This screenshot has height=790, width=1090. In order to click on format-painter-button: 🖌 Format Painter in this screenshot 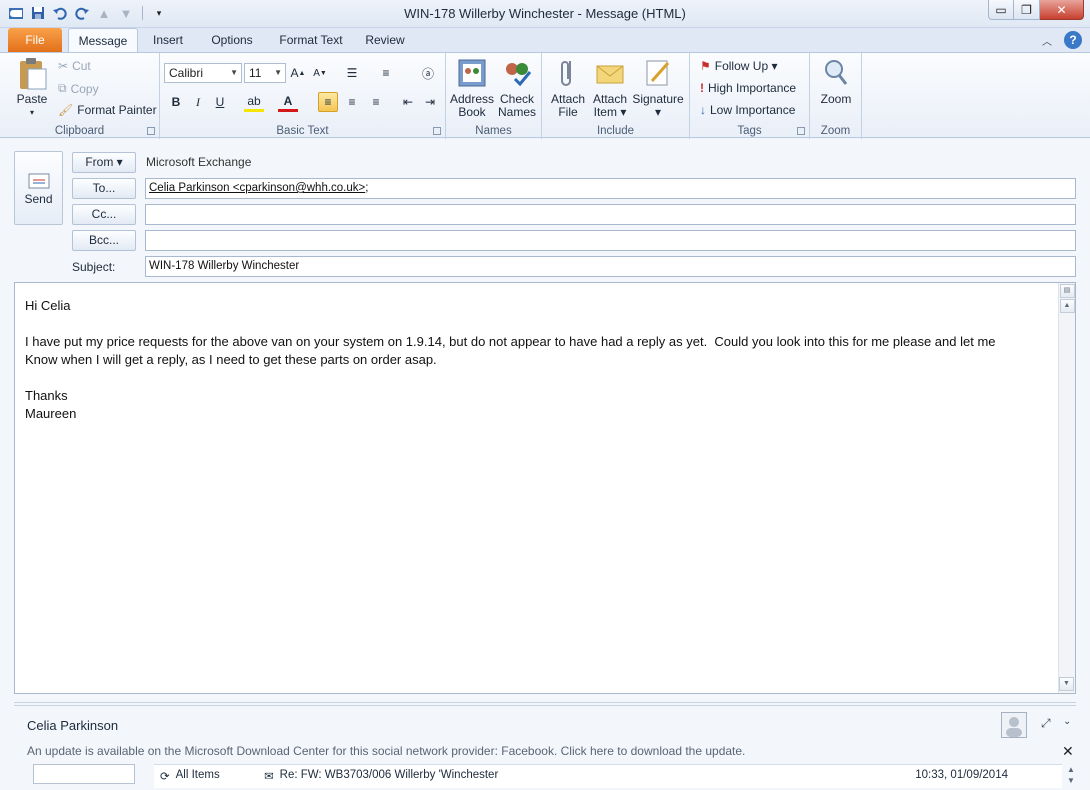, I will do `click(107, 110)`.